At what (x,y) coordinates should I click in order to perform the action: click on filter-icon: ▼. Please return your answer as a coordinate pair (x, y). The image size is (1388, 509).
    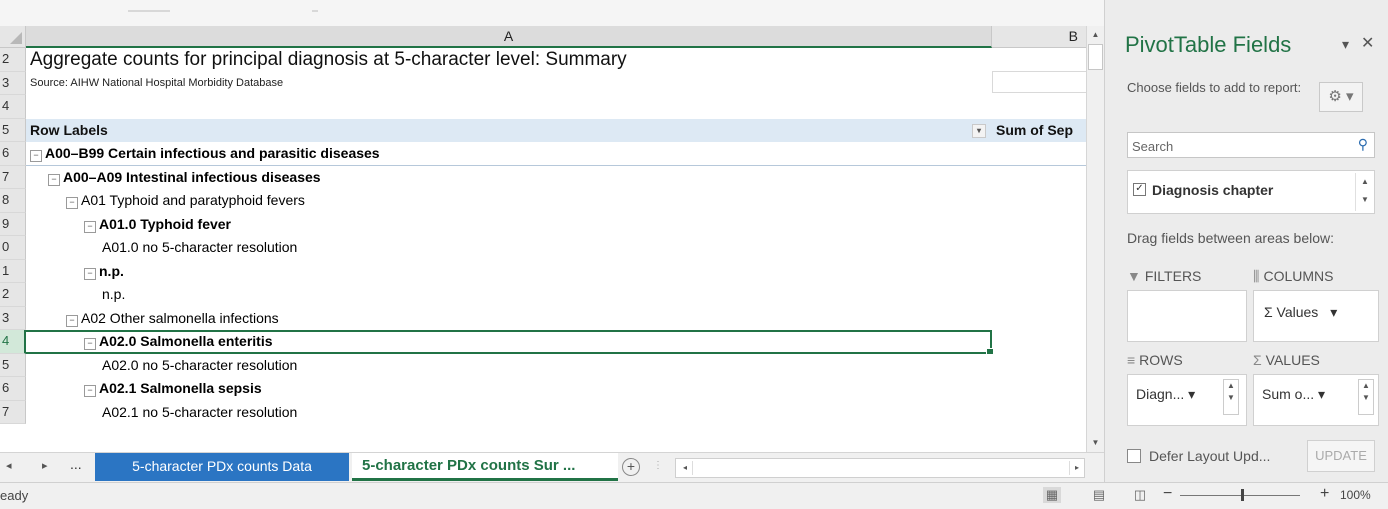
    Looking at the image, I should click on (1134, 276).